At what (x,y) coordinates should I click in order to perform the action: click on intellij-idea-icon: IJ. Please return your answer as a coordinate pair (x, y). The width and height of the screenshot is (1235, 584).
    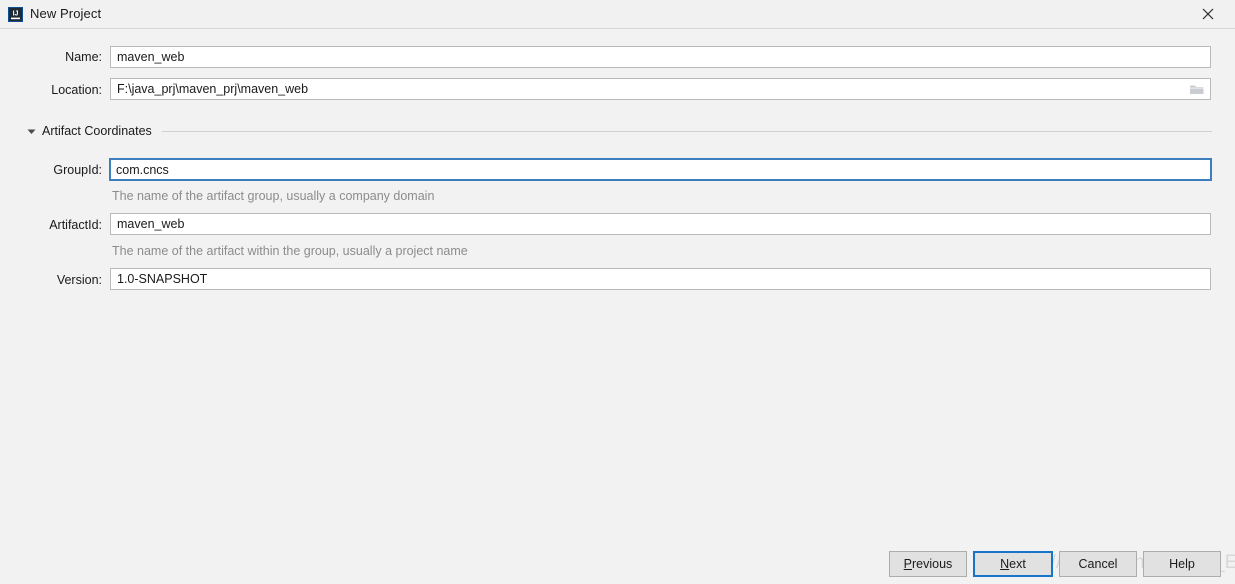
    Looking at the image, I should click on (15, 14).